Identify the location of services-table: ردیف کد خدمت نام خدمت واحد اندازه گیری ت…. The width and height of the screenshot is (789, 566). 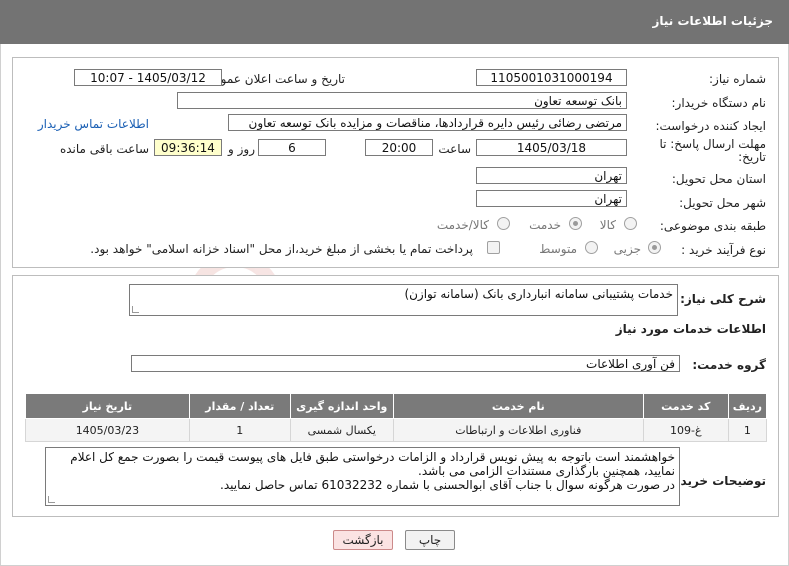
(396, 417).